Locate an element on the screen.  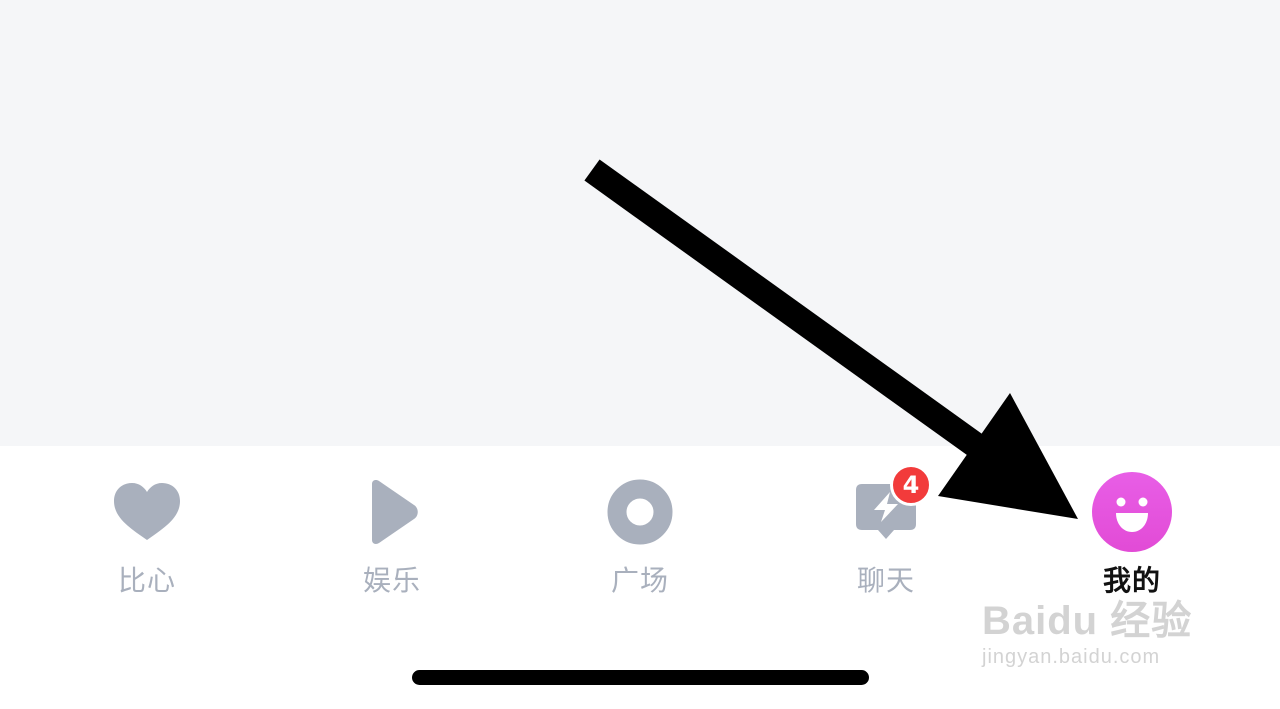
watermark-url: jingyan.baidu.com is located at coordinates (1071, 657).